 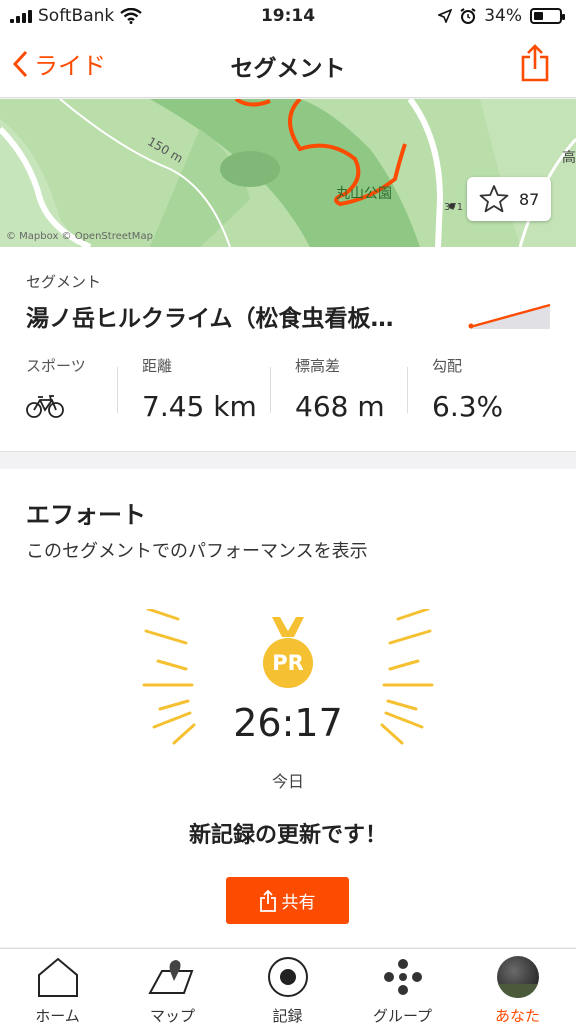 What do you see at coordinates (287, 781) in the screenshot?
I see `effort-date: 今日` at bounding box center [287, 781].